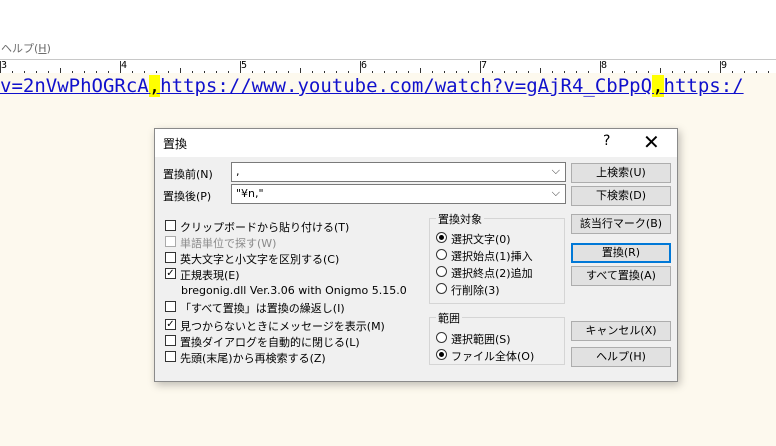 The height and width of the screenshot is (446, 776). I want to click on find-combobox: , ⌵, so click(398, 172).